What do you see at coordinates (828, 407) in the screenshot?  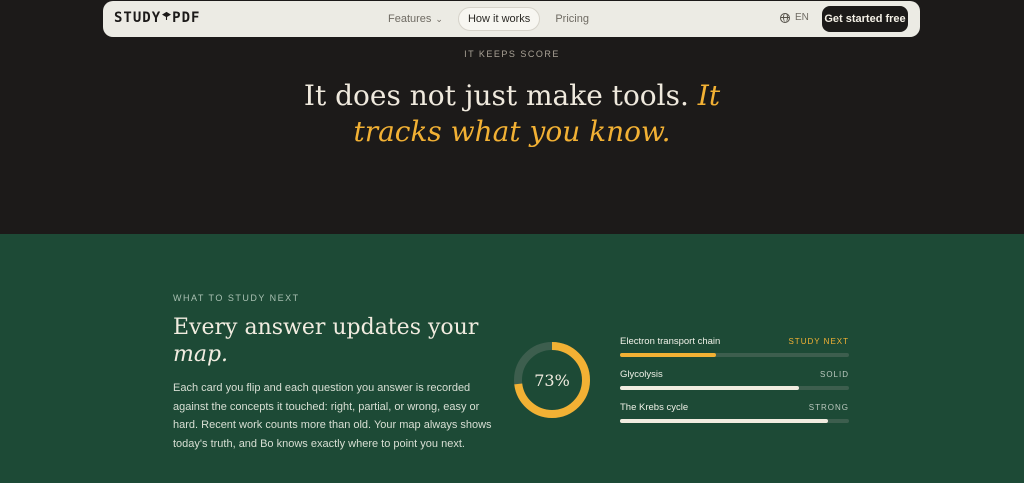 I see `concept-status: STRONG` at bounding box center [828, 407].